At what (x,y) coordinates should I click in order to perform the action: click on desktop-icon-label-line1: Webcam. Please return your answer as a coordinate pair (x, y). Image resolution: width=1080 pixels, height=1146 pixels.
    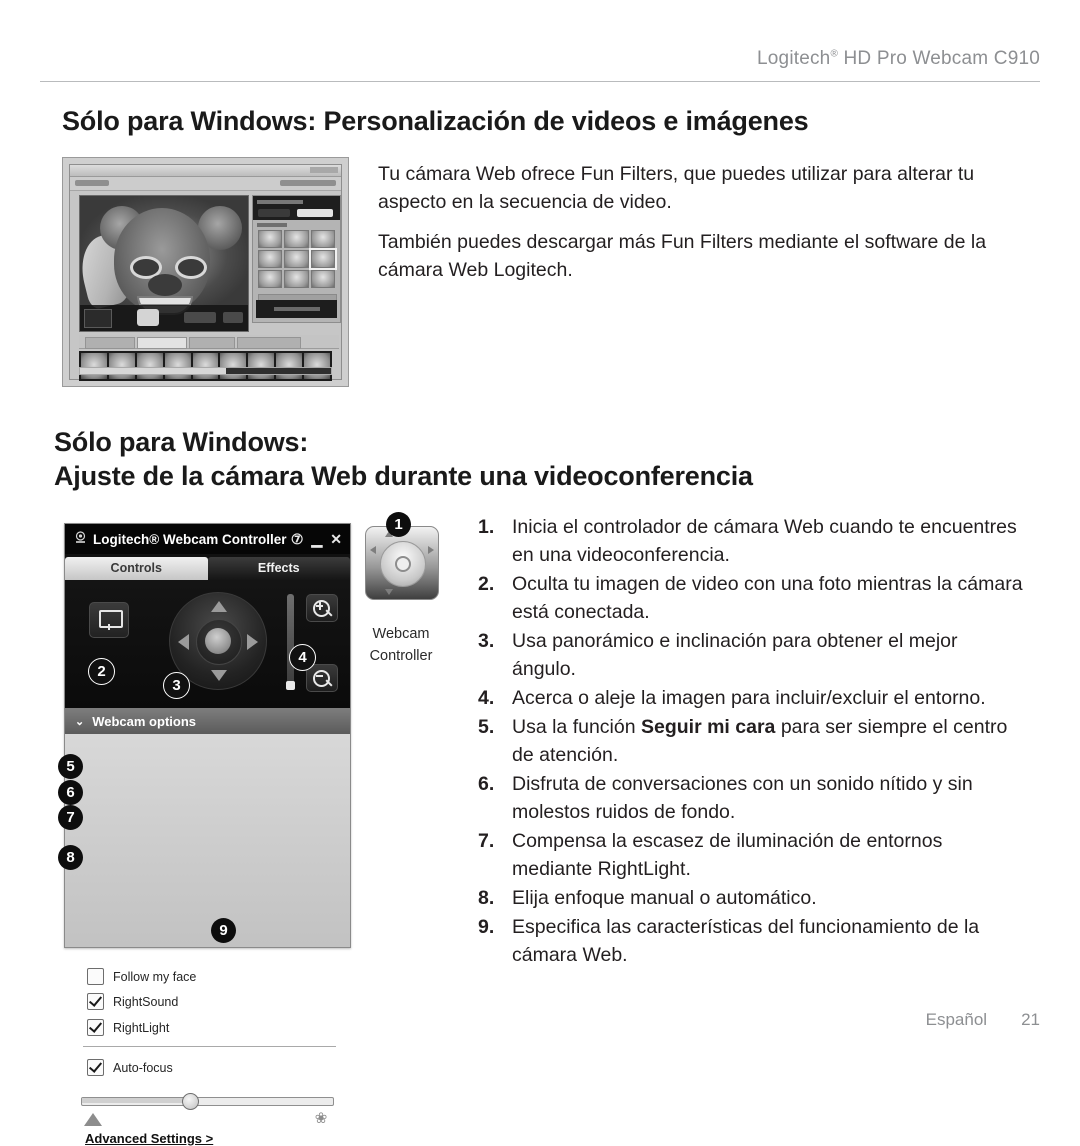
    Looking at the image, I should click on (401, 634).